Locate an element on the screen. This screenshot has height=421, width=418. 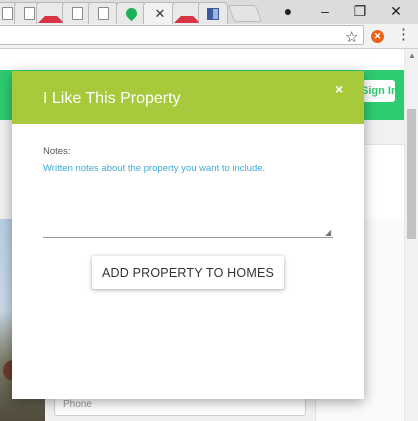
modal-header: I Like This Property × is located at coordinates (188, 97).